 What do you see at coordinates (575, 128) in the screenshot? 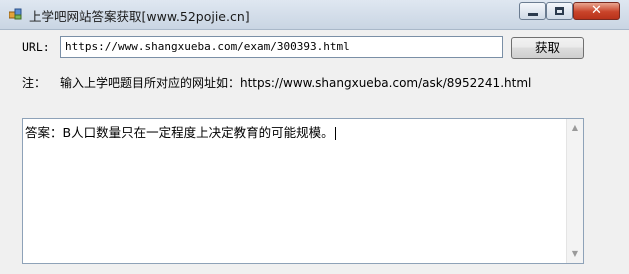
I see `scroll-up-icon: ▲` at bounding box center [575, 128].